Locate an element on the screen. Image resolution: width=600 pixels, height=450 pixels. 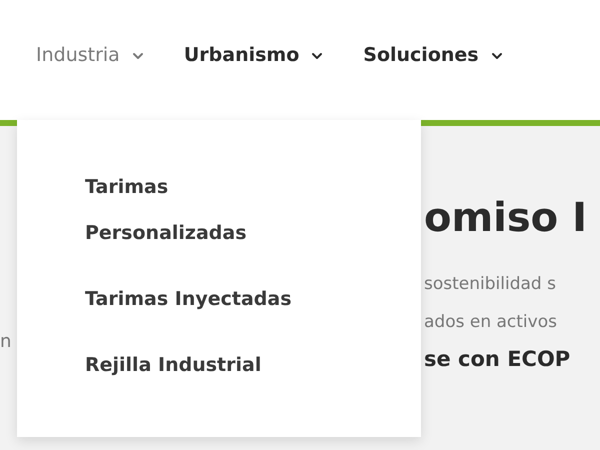
bold-text: se con ECOP is located at coordinates (498, 359).